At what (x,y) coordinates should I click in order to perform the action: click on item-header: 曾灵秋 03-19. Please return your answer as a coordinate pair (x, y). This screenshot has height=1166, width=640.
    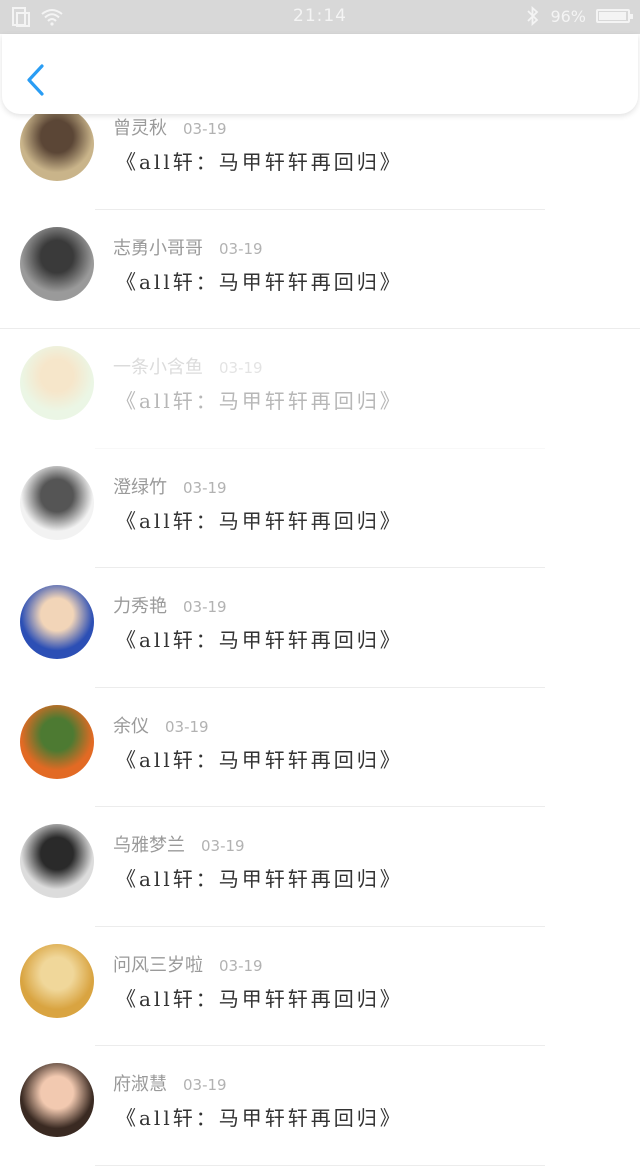
    Looking at the image, I should click on (170, 127).